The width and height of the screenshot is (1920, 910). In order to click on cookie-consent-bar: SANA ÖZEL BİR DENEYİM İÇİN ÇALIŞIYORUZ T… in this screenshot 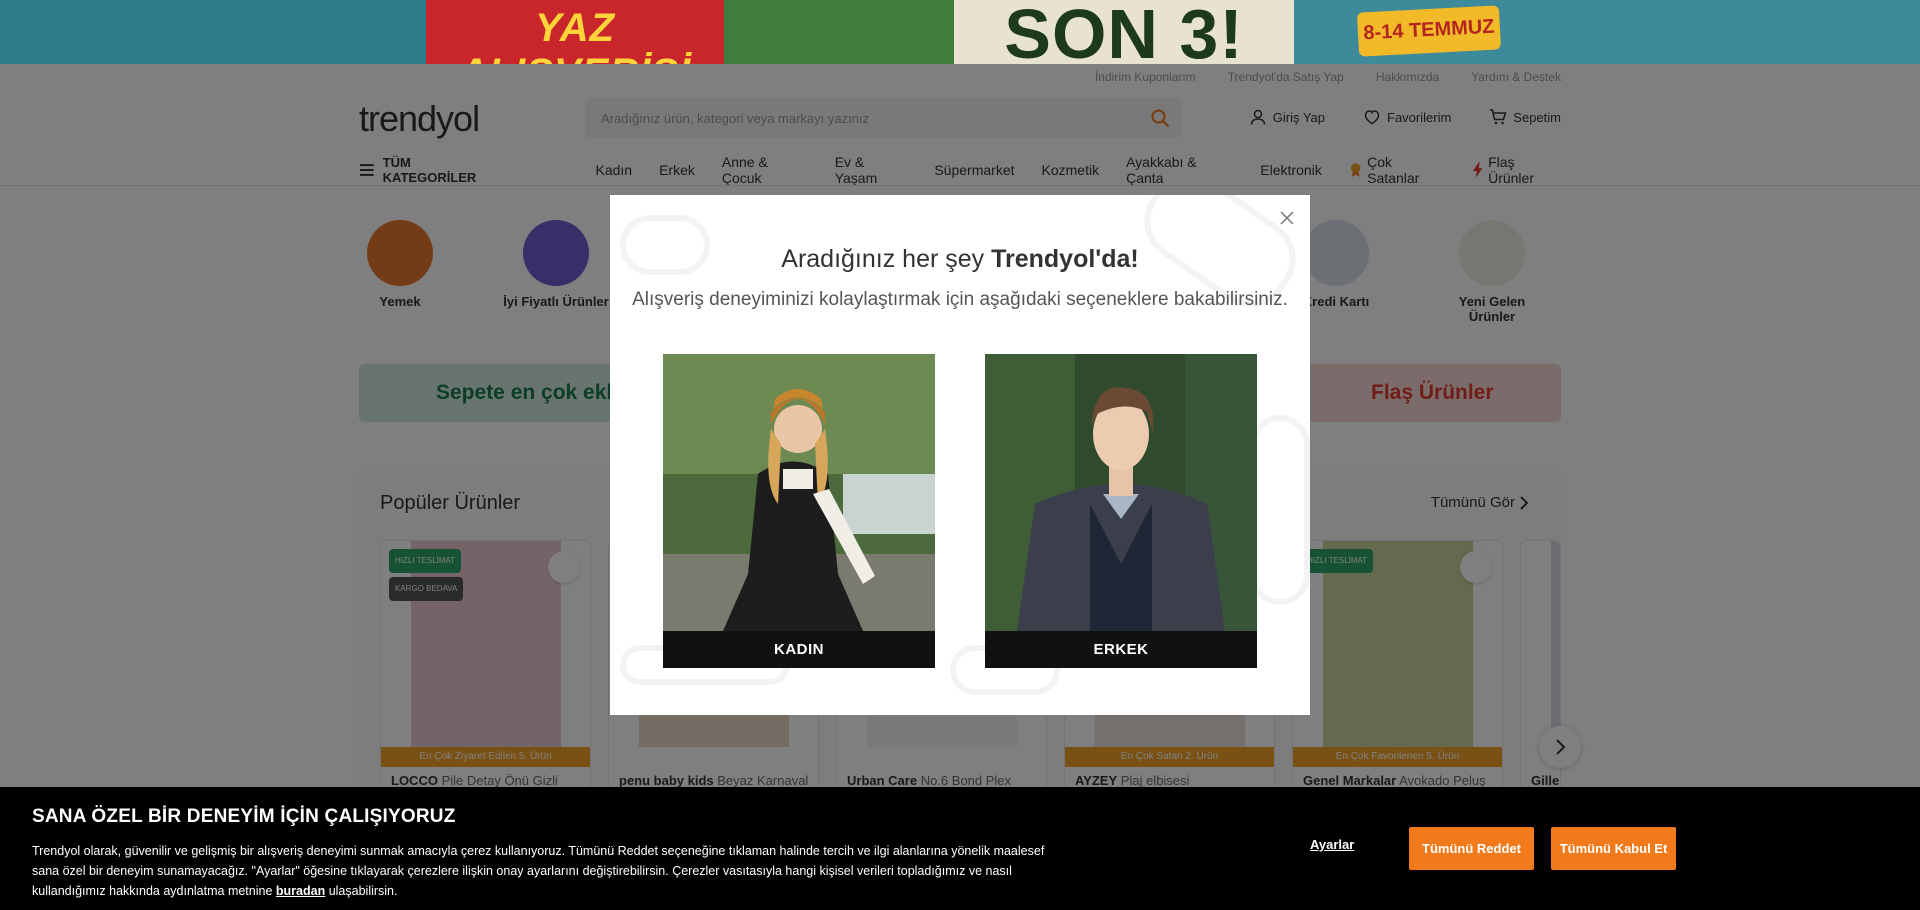, I will do `click(960, 848)`.